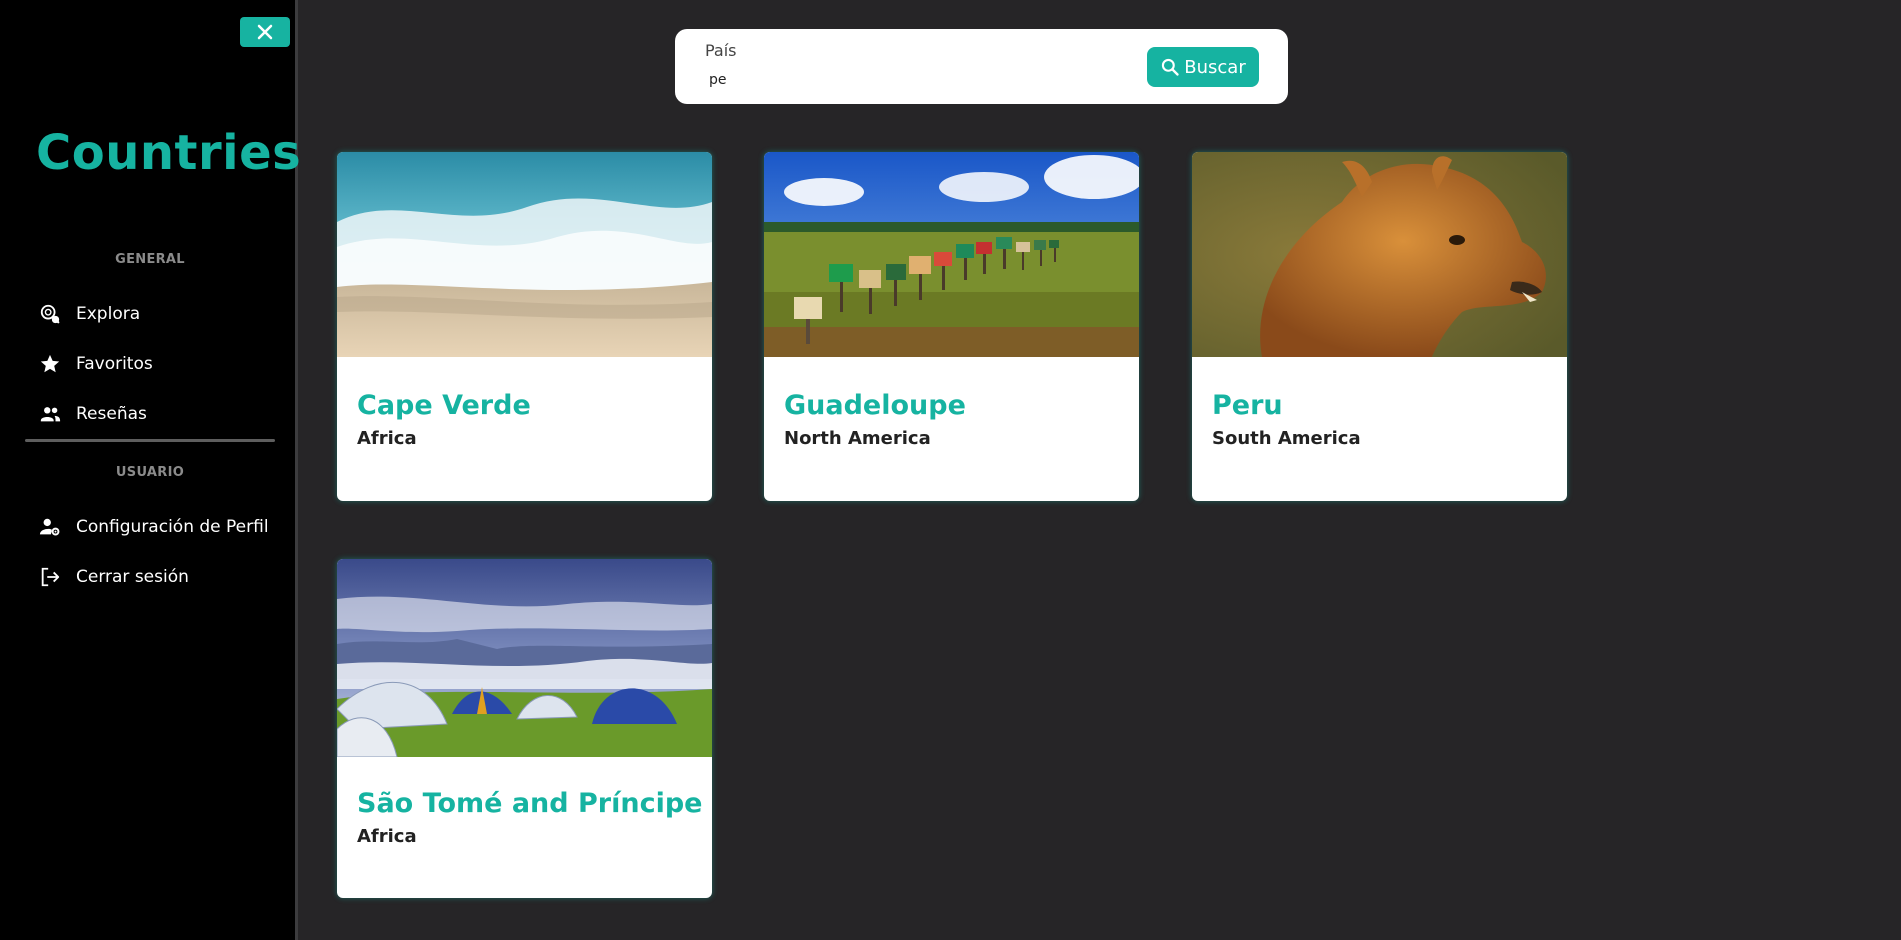  What do you see at coordinates (108, 314) in the screenshot?
I see `nav-label-explora: Explora` at bounding box center [108, 314].